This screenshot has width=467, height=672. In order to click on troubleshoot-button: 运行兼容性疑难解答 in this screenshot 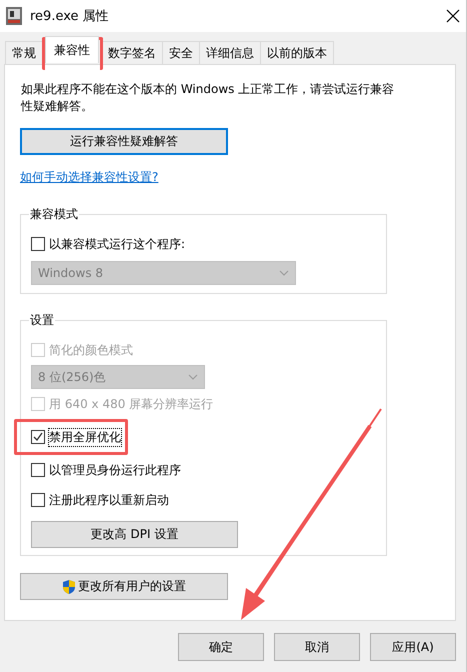, I will do `click(124, 141)`.